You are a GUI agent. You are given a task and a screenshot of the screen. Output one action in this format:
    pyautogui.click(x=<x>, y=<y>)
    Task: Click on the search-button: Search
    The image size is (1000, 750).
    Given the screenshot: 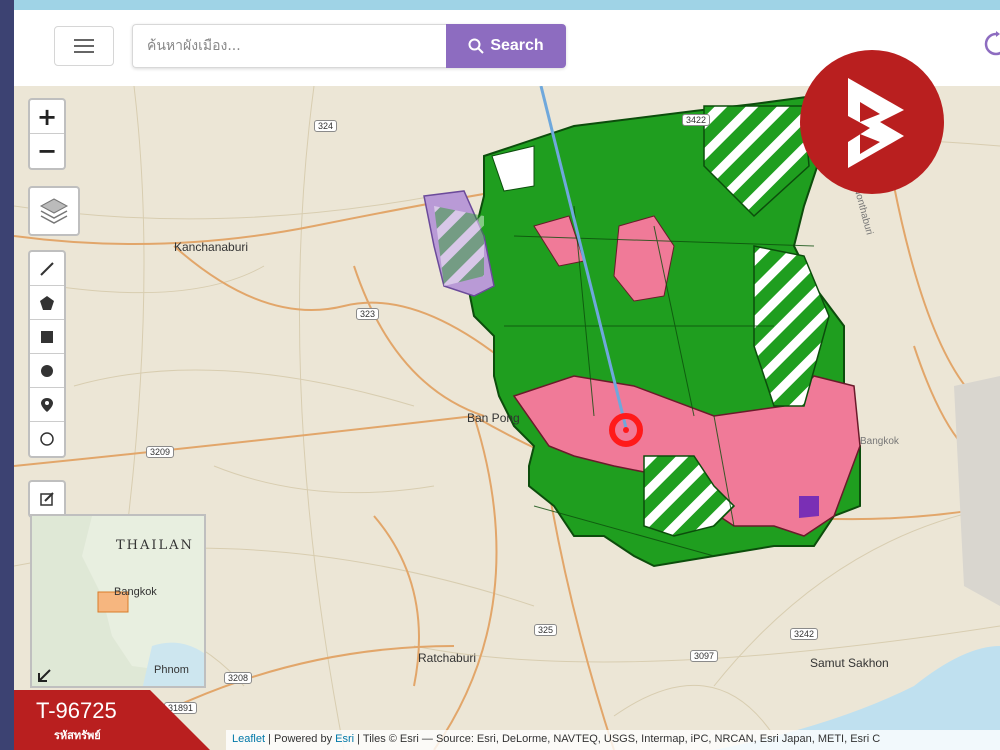 What is the action you would take?
    pyautogui.click(x=506, y=46)
    